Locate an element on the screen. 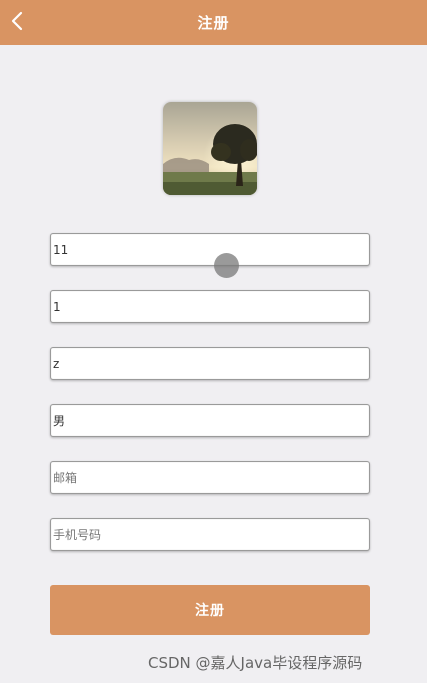  gender-field is located at coordinates (210, 420).